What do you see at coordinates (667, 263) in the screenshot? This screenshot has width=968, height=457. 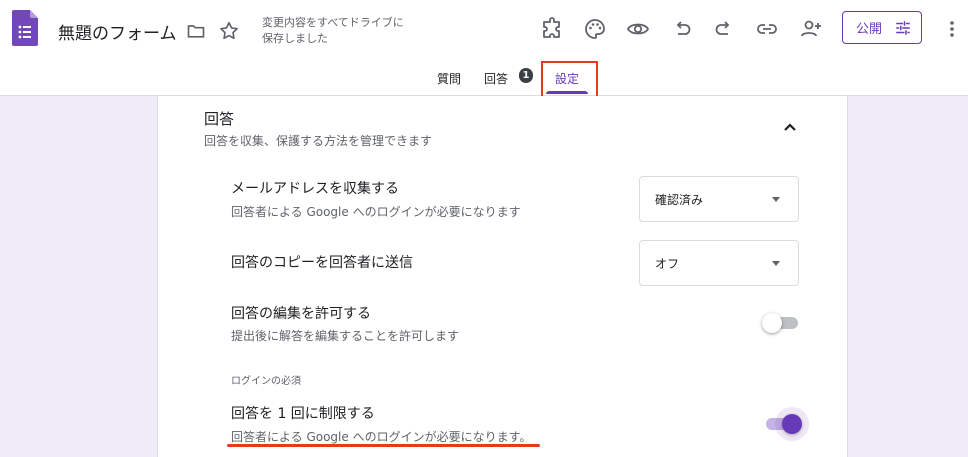 I see `send-copy-value: オフ` at bounding box center [667, 263].